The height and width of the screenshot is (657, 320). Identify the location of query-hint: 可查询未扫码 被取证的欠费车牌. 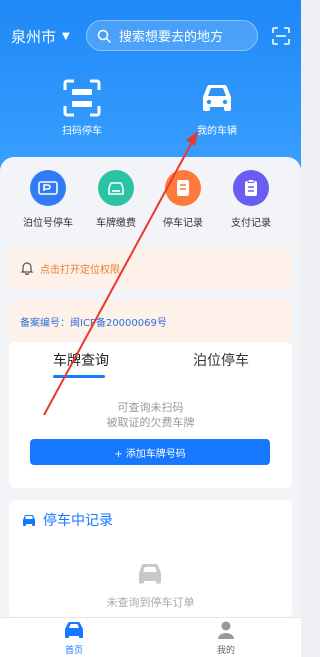
(150, 415).